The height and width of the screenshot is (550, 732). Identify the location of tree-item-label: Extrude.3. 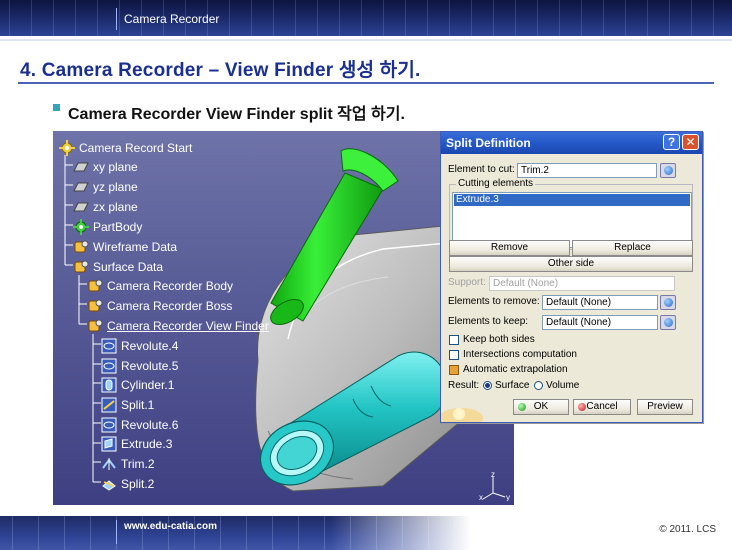
(147, 444).